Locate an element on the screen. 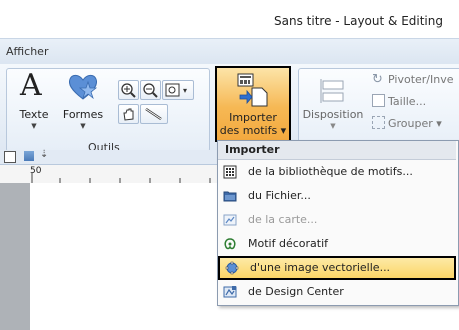 This screenshot has width=459, height=330. select-frame-icon is located at coordinates (10, 157).